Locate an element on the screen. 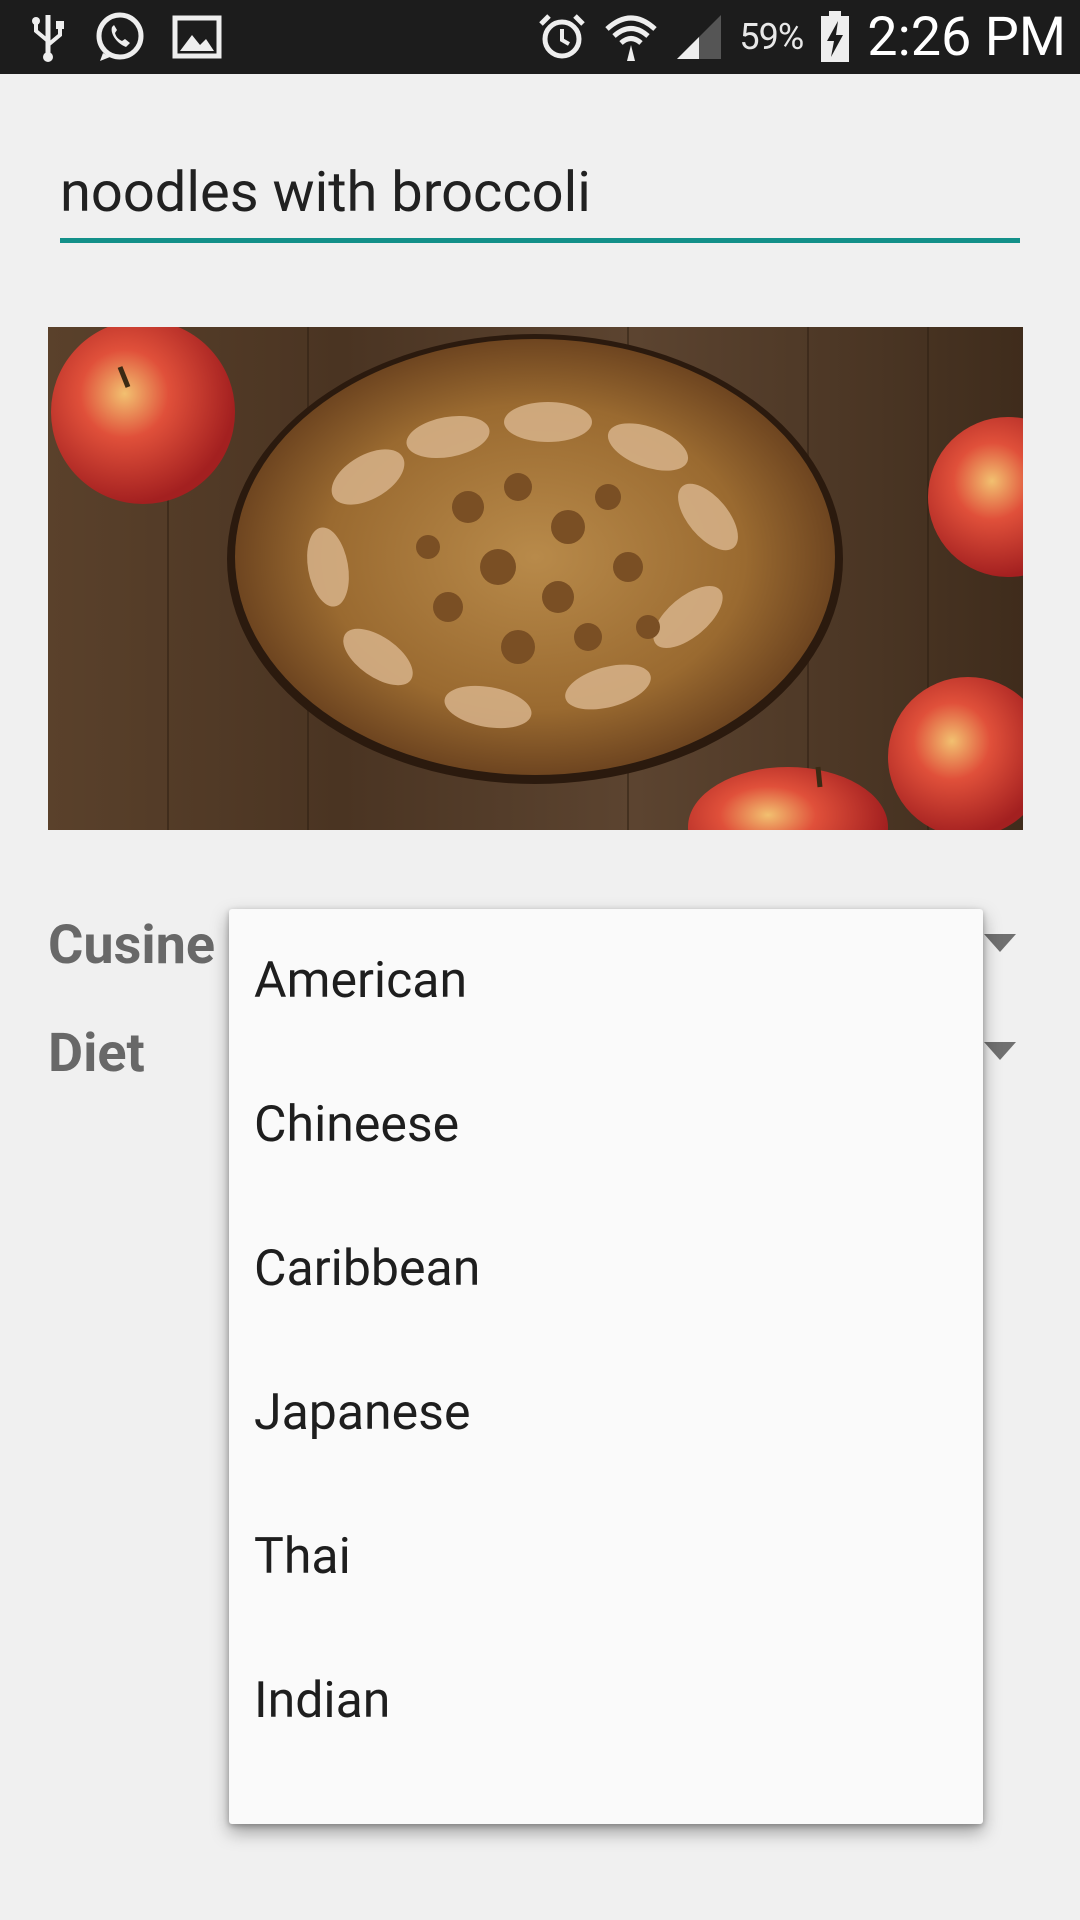 The image size is (1080, 1920). cuisine-option-thai: Thai is located at coordinates (606, 1557).